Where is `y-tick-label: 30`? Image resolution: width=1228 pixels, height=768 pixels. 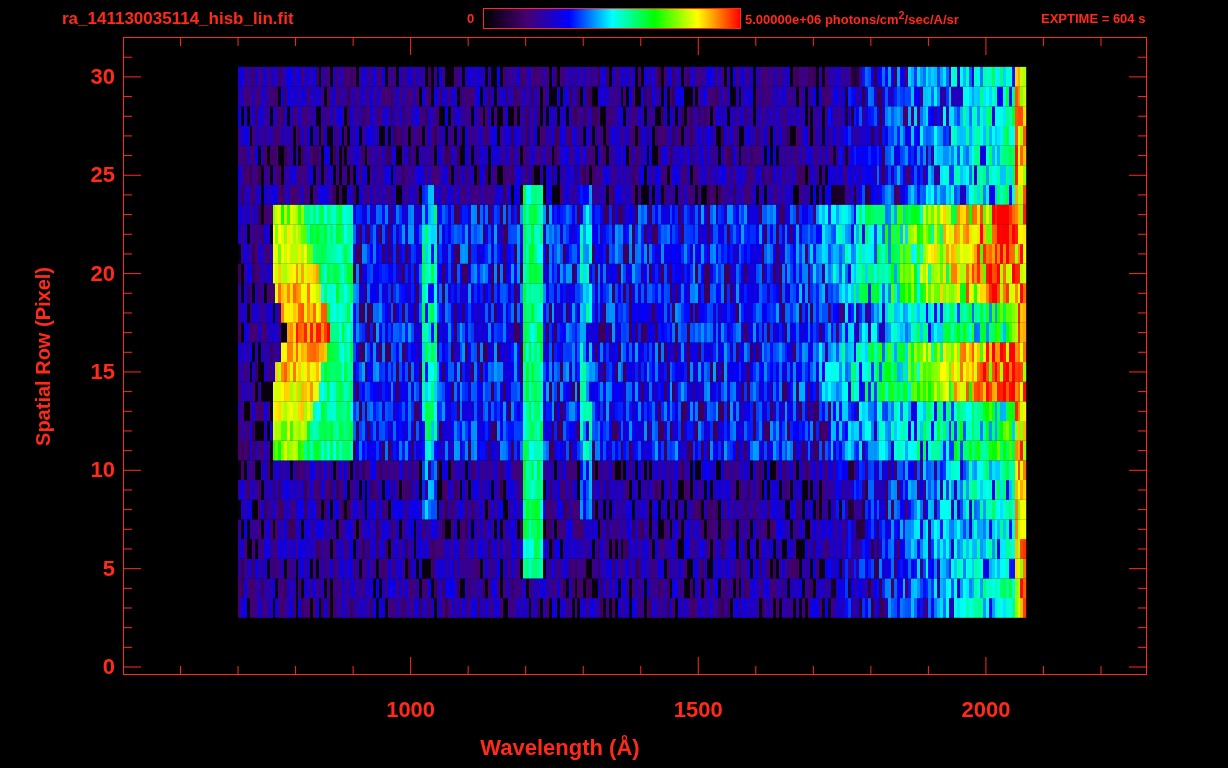
y-tick-label: 30 is located at coordinates (102, 76).